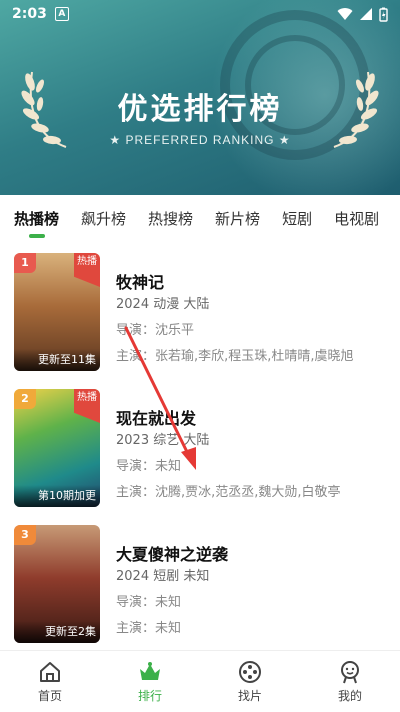 This screenshot has width=400, height=712. Describe the element at coordinates (57, 584) in the screenshot. I see `poster-image: 3 更新至2集` at that location.